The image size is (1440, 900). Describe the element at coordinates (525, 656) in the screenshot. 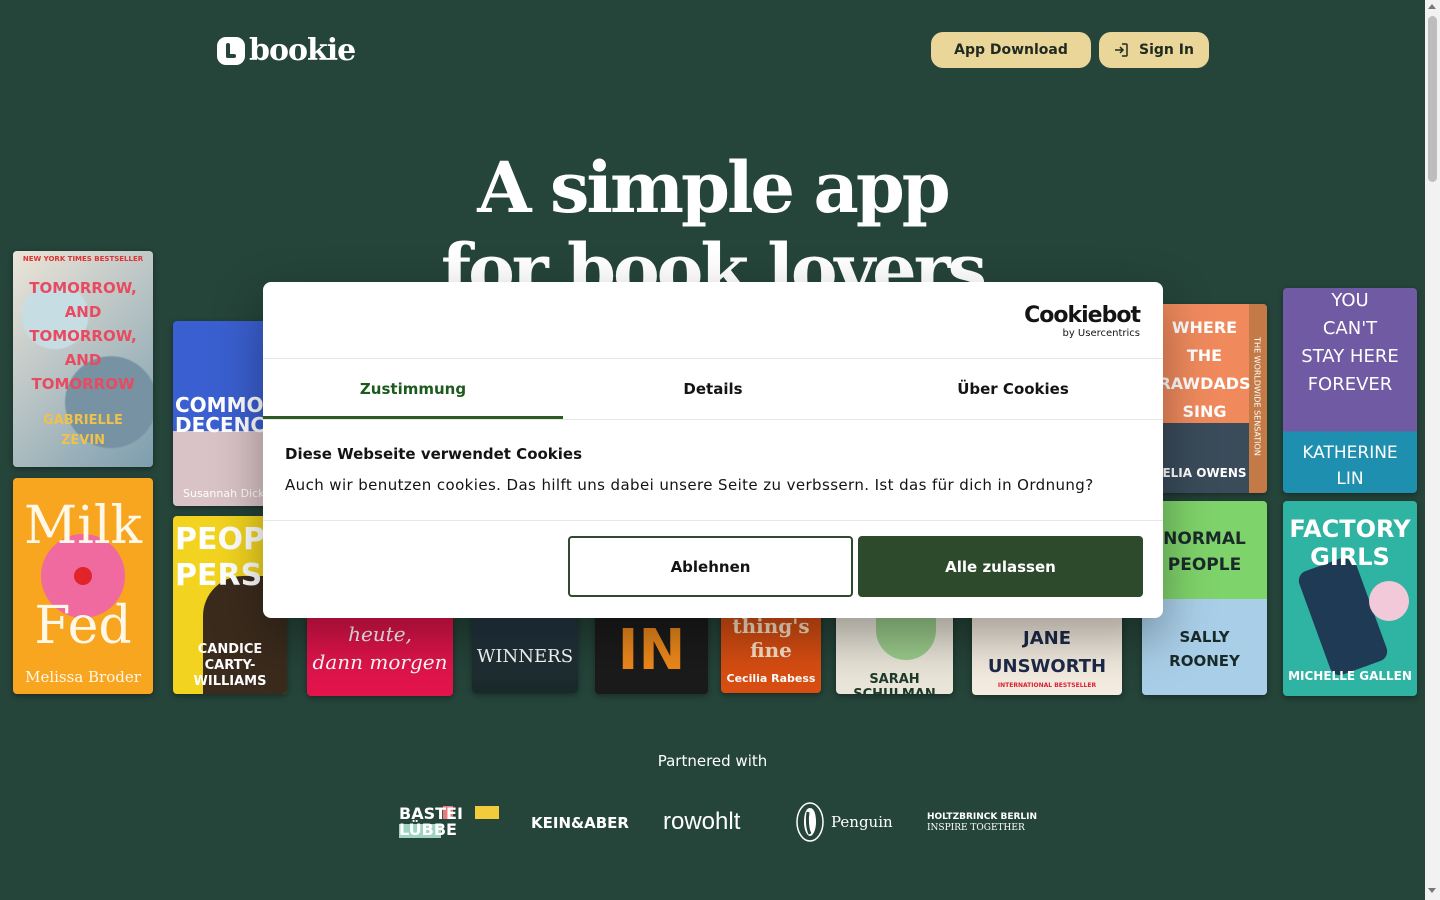

I see `book-title: WINNERS` at that location.